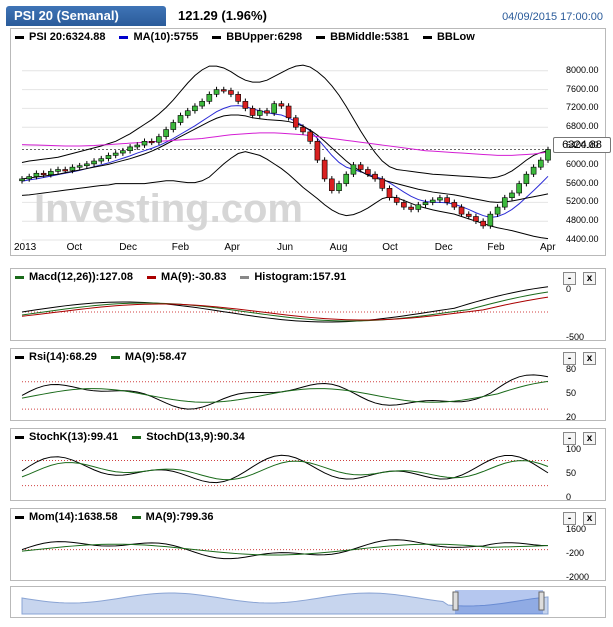  What do you see at coordinates (168, 209) in the screenshot?
I see `watermark-logo: Investing.com` at bounding box center [168, 209].